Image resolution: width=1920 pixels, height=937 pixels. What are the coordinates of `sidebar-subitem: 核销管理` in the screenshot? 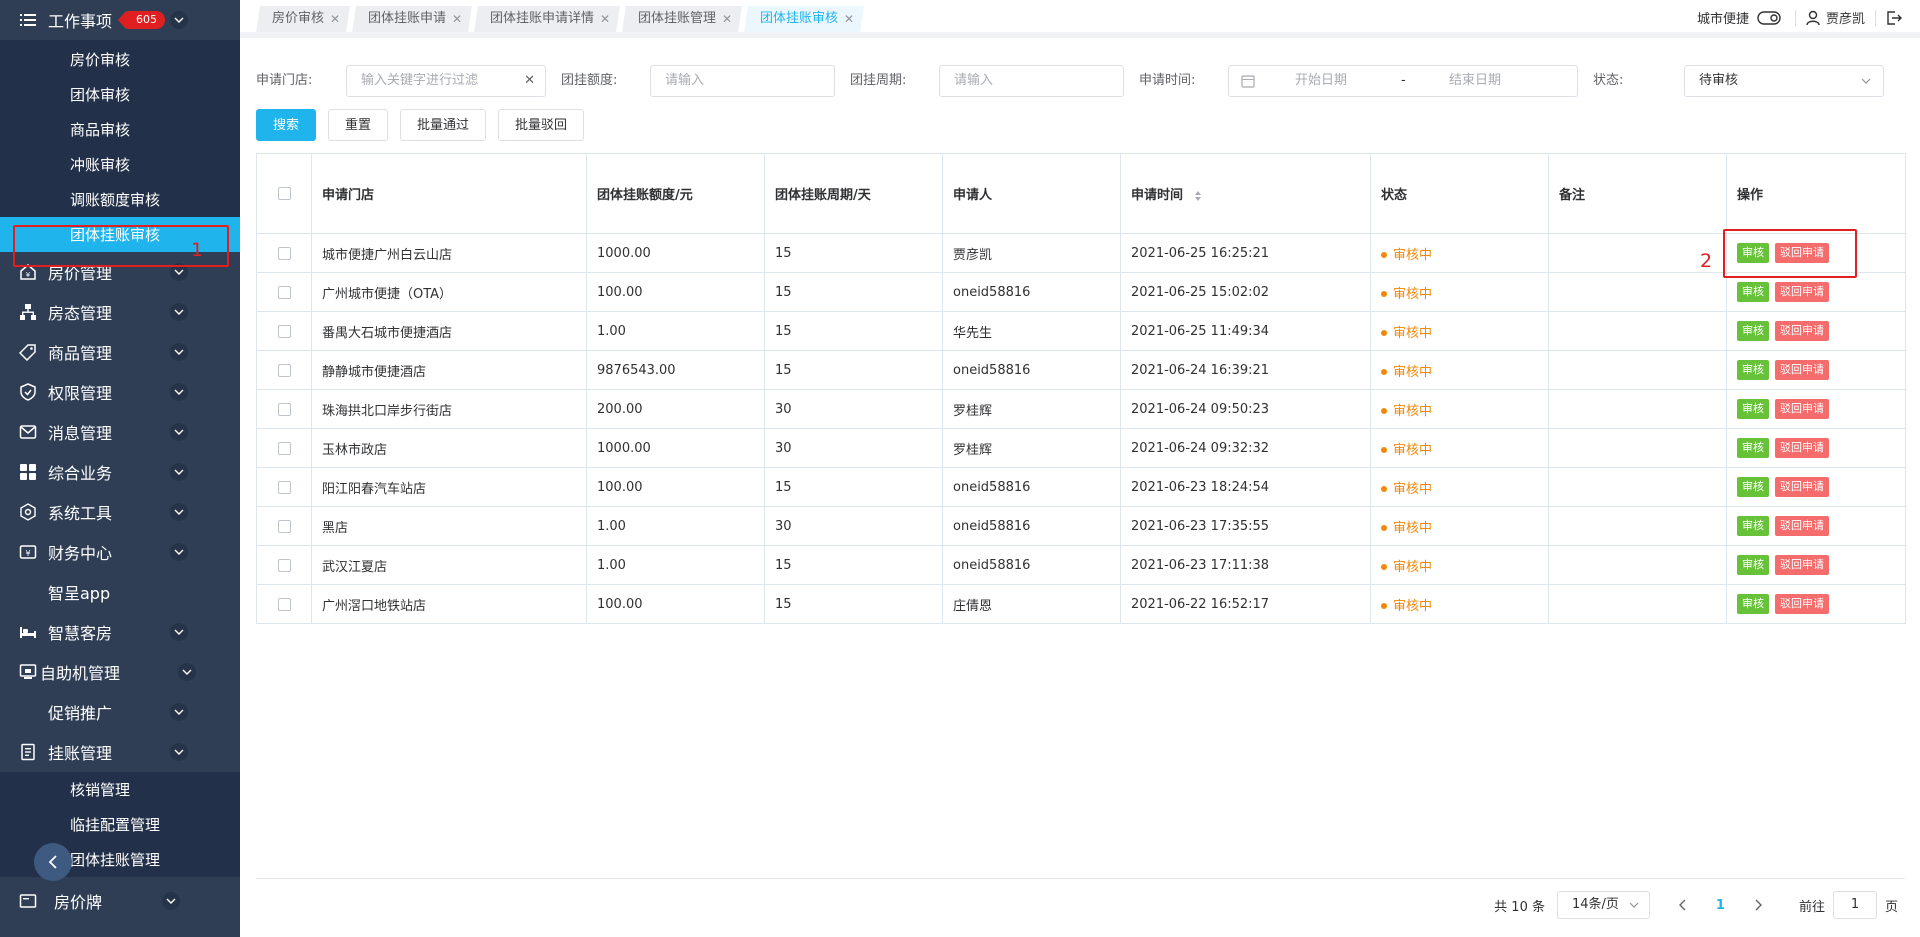 It's located at (120, 789).